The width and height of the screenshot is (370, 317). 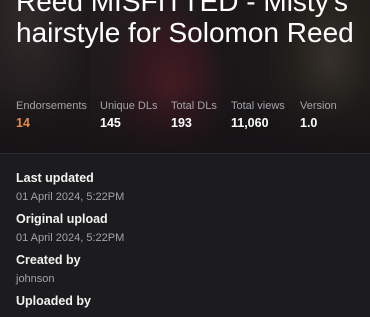 I want to click on detail-label: Original upload, so click(x=62, y=219).